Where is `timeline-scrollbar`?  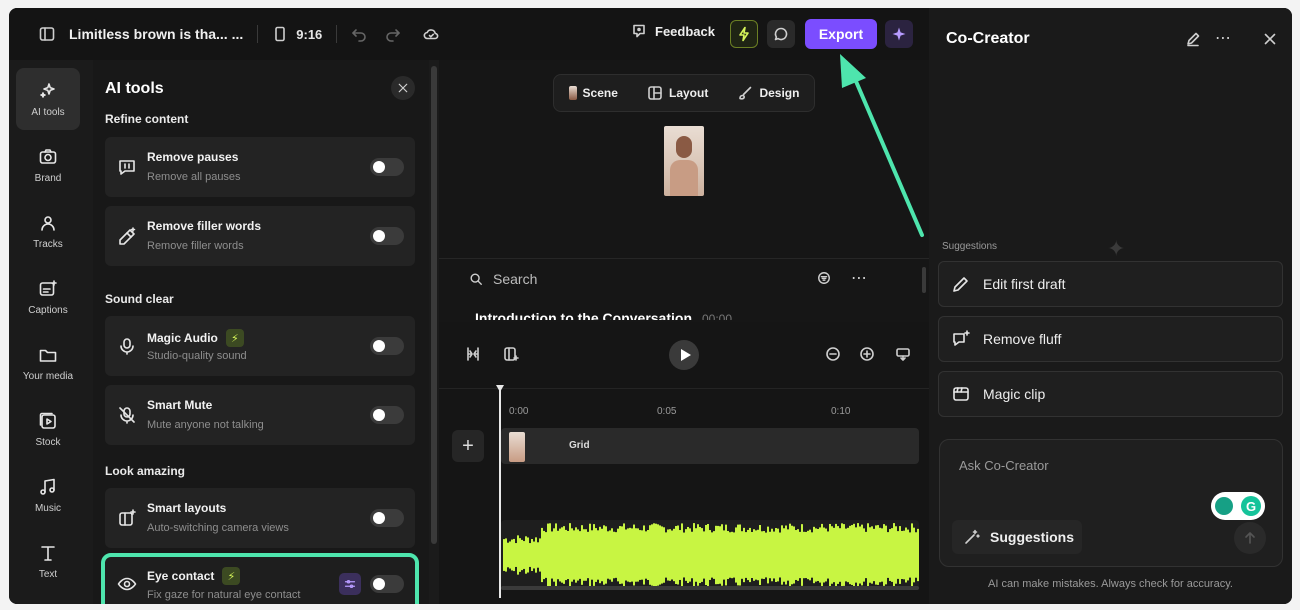 timeline-scrollbar is located at coordinates (710, 588).